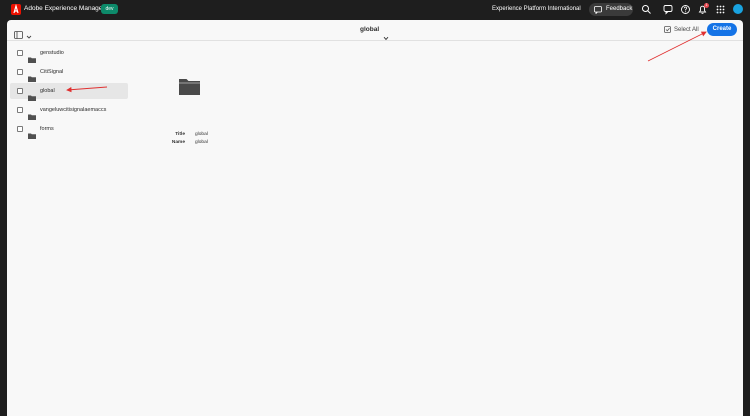 Image resolution: width=750 pixels, height=416 pixels. Describe the element at coordinates (619, 9) in the screenshot. I see `feedback-label: Feedback` at that location.